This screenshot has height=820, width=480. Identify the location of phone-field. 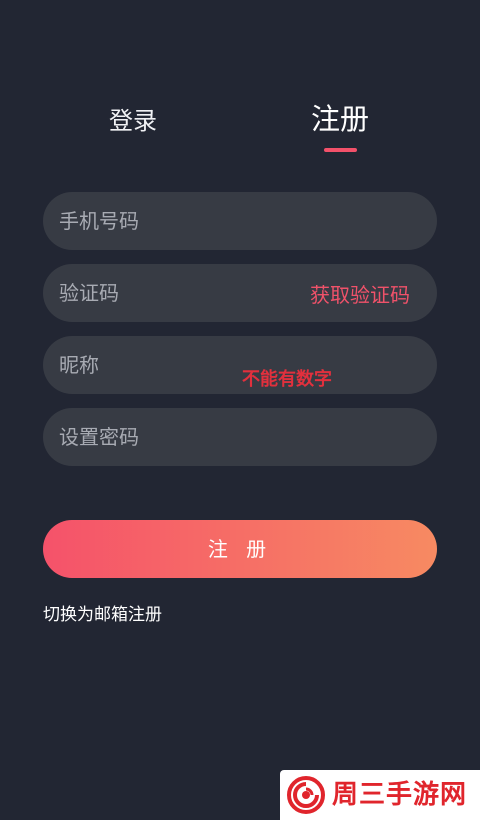
(240, 221).